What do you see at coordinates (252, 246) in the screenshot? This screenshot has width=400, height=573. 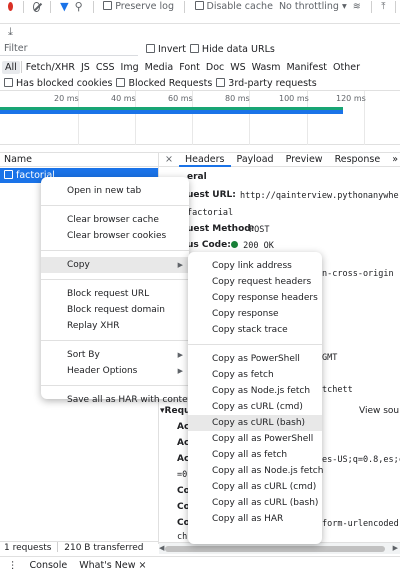 I see `status-code-value: 200 OK` at bounding box center [252, 246].